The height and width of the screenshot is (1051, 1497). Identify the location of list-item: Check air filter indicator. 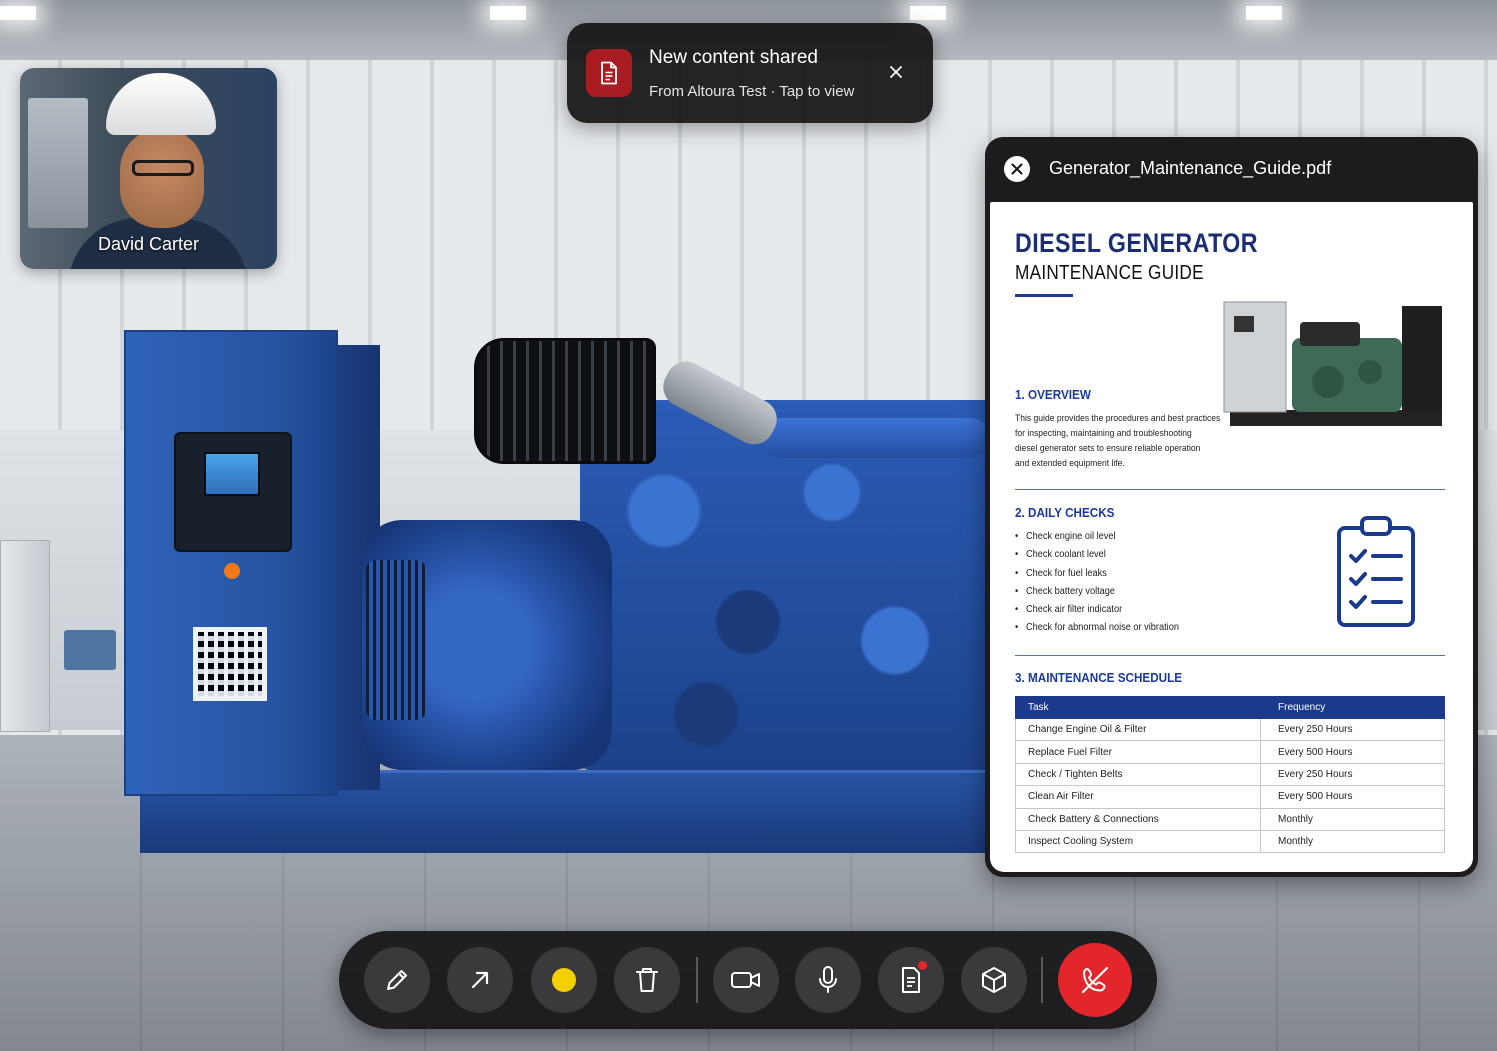
(1097, 610).